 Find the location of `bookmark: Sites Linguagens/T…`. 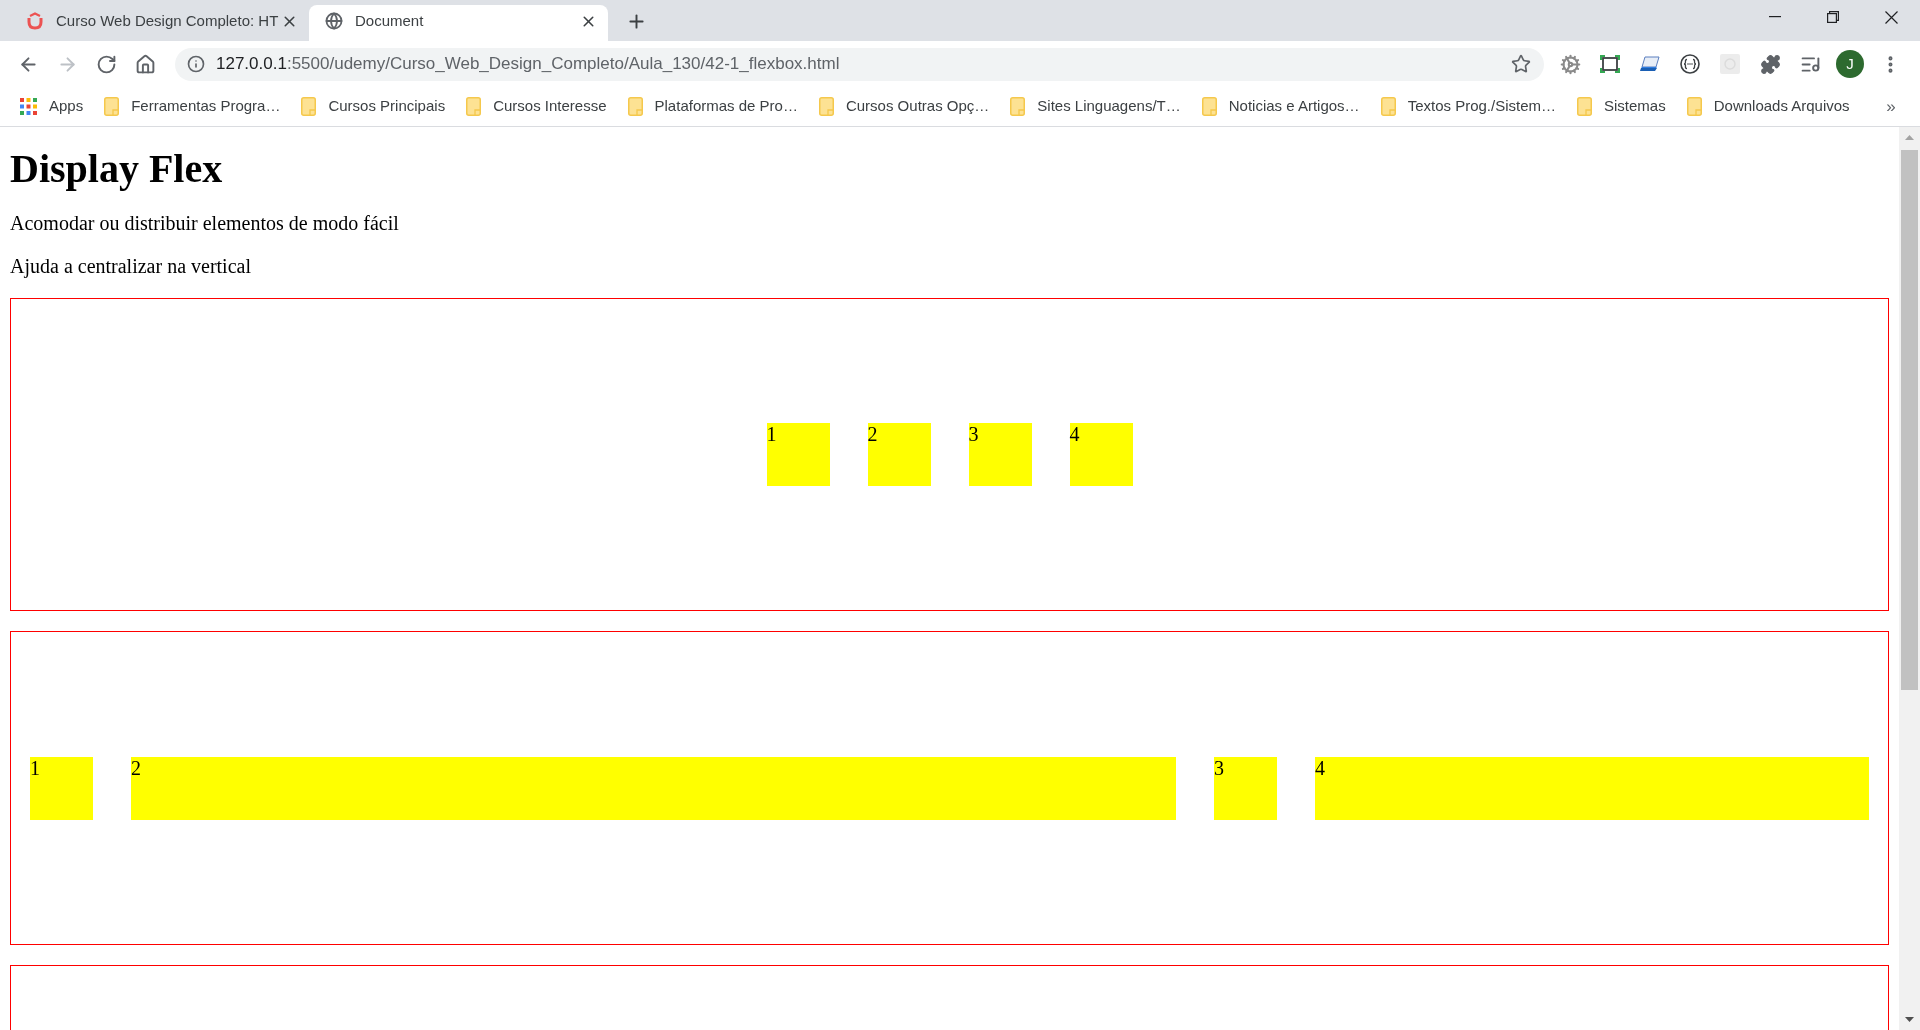

bookmark: Sites Linguagens/T… is located at coordinates (1095, 106).